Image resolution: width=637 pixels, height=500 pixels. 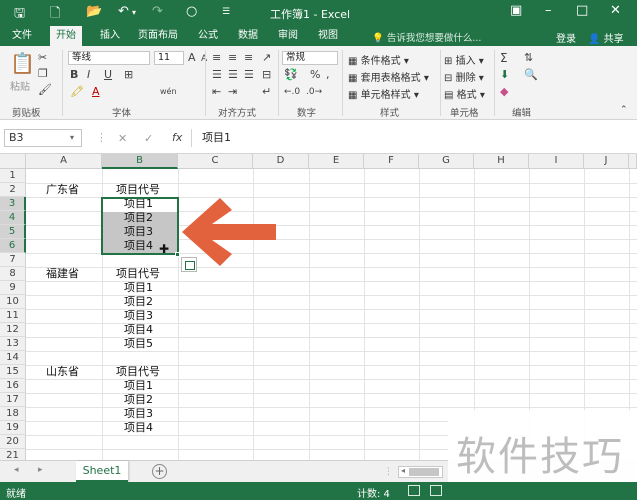 I want to click on cell-b18: 项目3, so click(x=138, y=414).